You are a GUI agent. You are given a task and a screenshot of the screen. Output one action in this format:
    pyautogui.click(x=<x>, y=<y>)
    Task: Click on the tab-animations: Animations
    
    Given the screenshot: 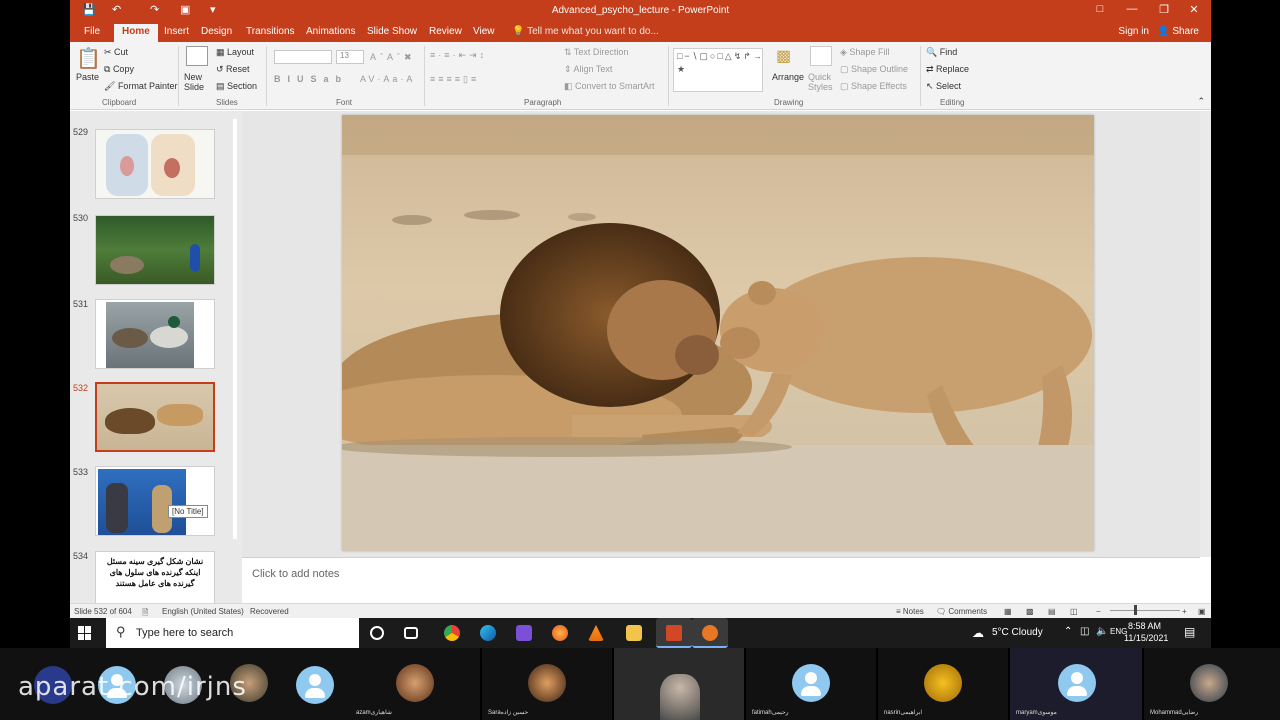 What is the action you would take?
    pyautogui.click(x=330, y=31)
    